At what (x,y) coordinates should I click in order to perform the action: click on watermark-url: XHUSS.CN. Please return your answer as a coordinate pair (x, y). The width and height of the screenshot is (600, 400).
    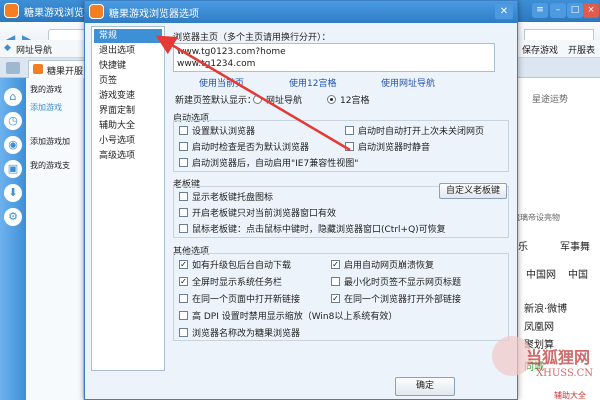
    Looking at the image, I should click on (565, 373).